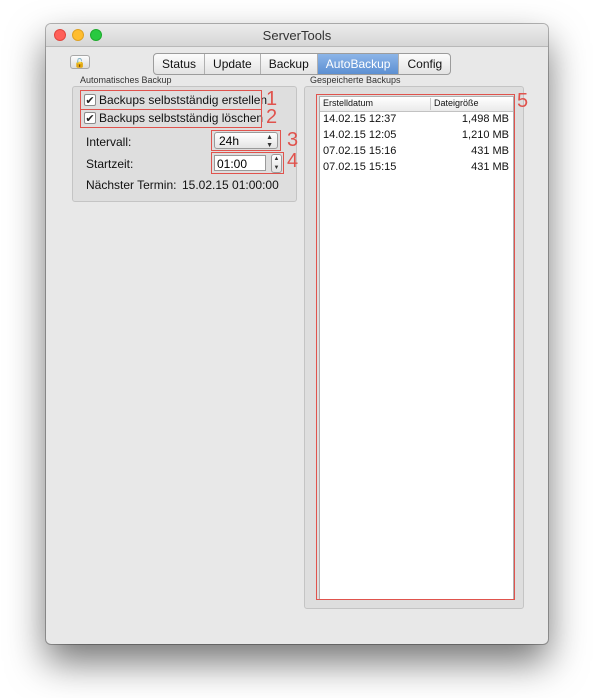 This screenshot has height=698, width=600. I want to click on row-date: 07.02.15 15:15, so click(360, 167).